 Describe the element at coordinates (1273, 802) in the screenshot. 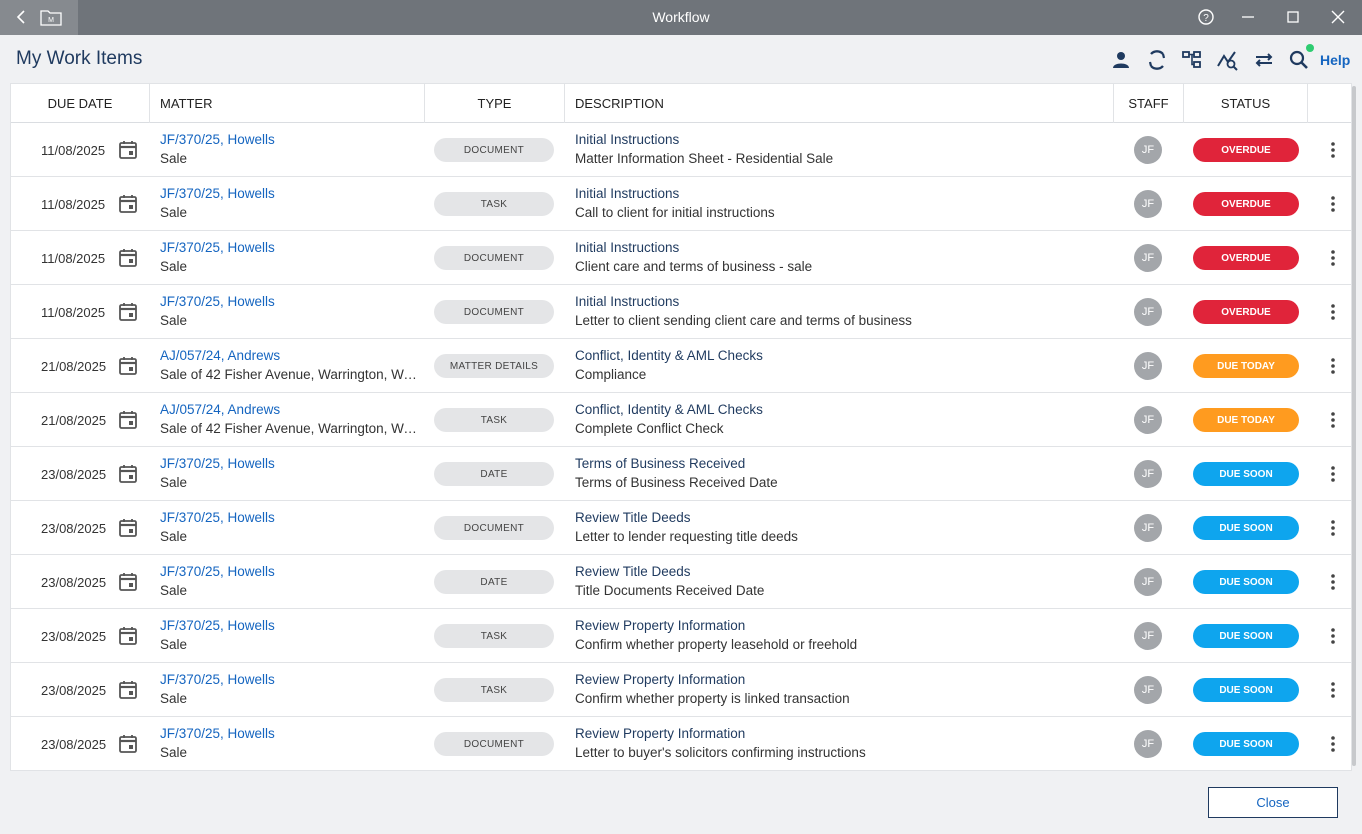

I see `close-button: Close` at that location.